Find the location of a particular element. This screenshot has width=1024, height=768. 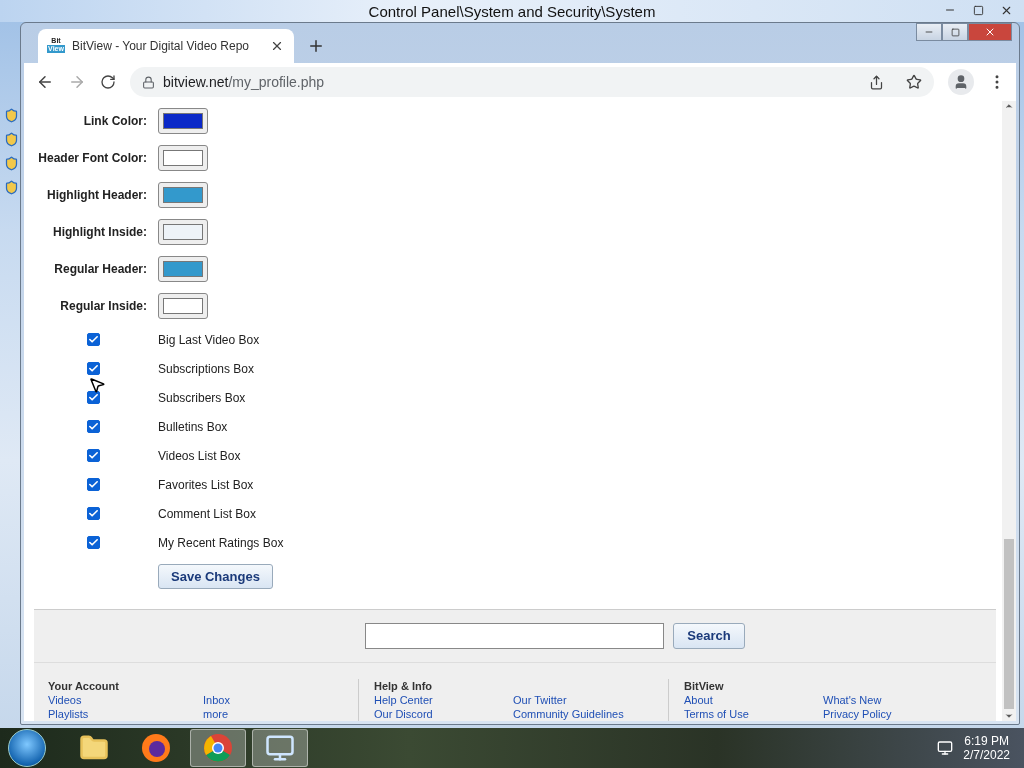

checkbox-label: Videos List Box is located at coordinates (199, 455).